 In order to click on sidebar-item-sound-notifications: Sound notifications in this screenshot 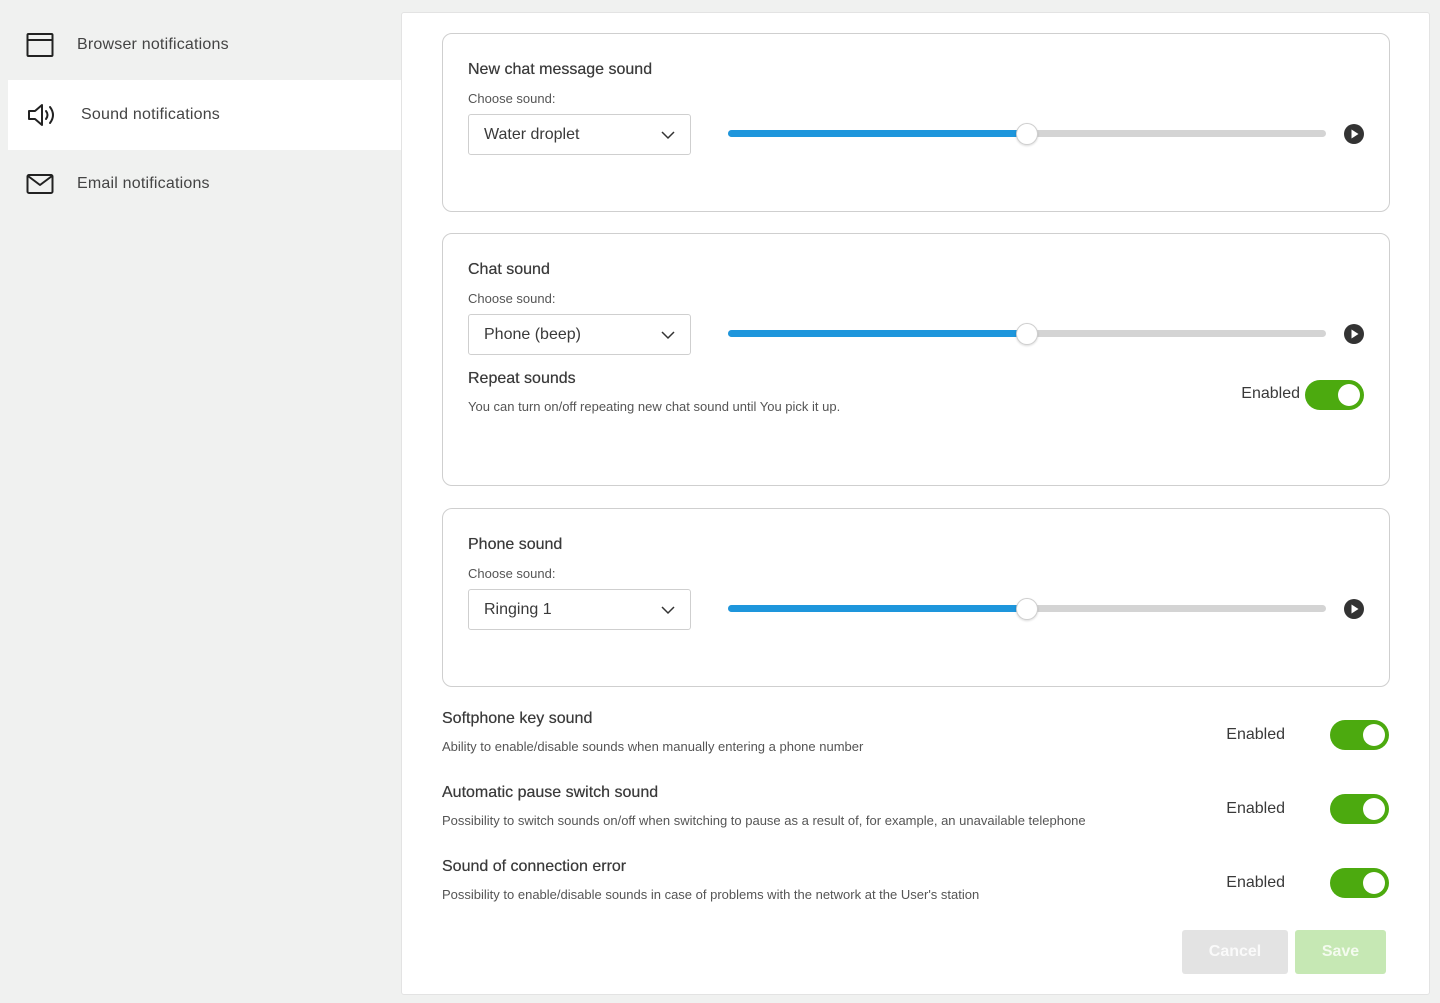, I will do `click(205, 115)`.